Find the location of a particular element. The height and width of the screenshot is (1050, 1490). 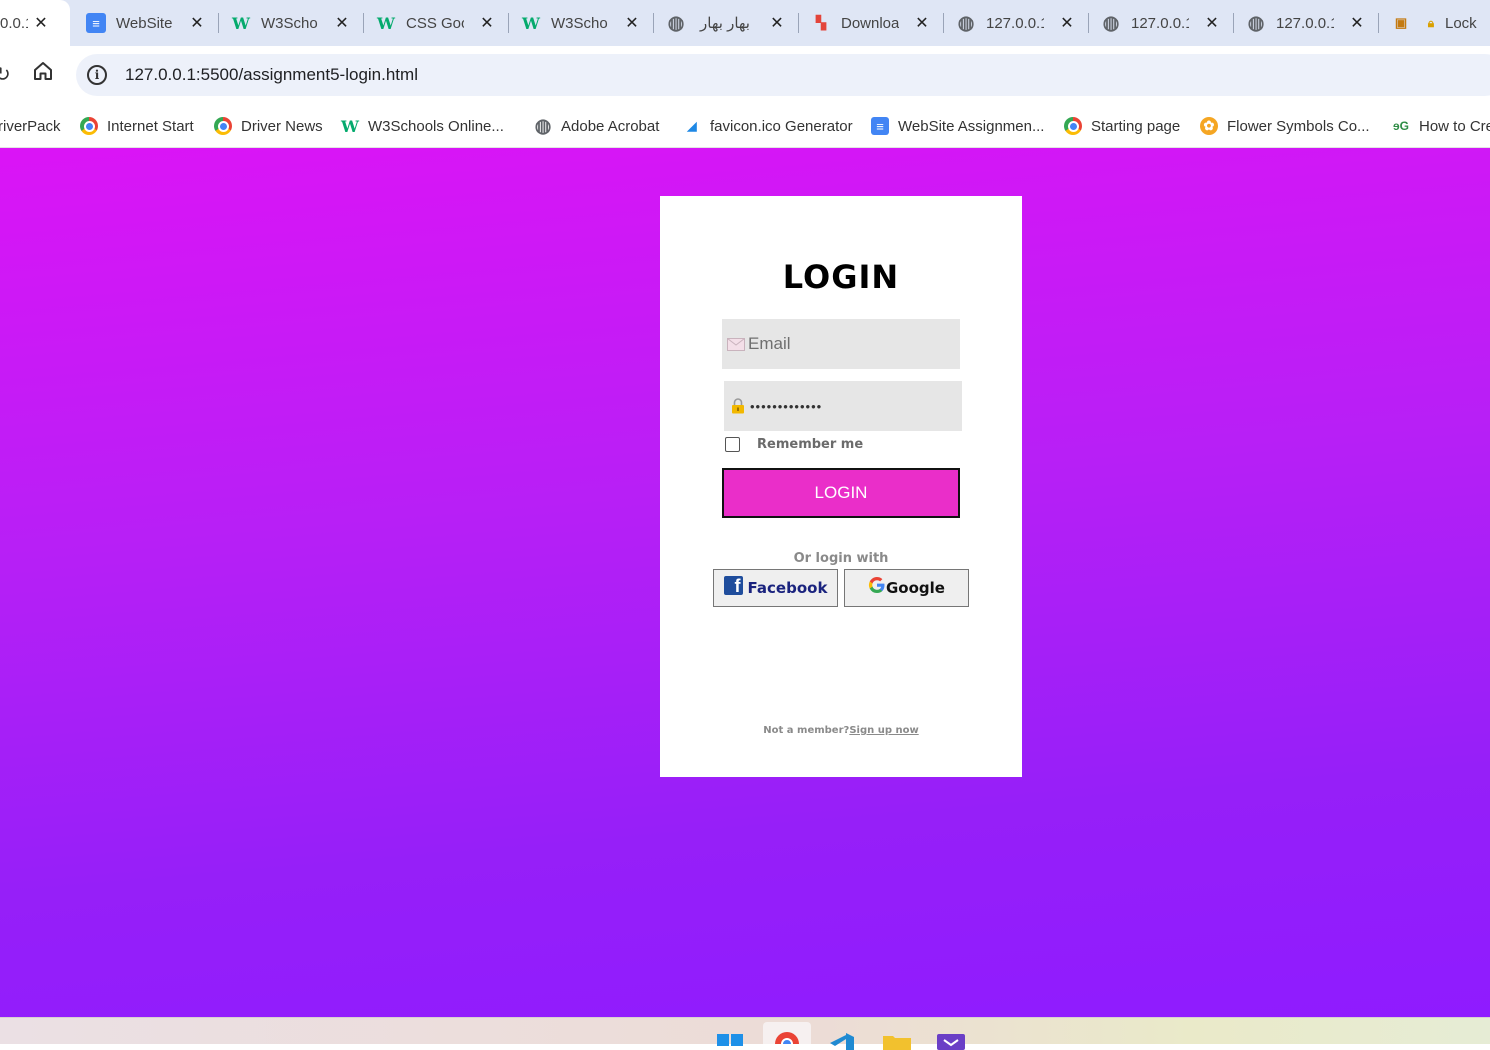

tab-bahar: ◍ بهار بهار ✕ is located at coordinates (726, 23).